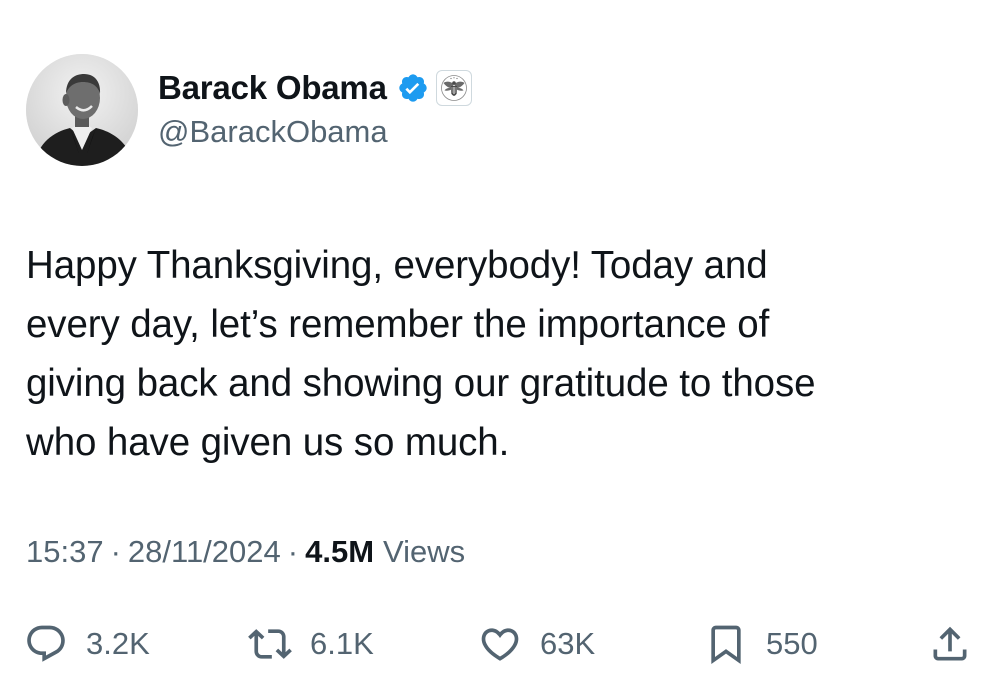 This screenshot has height=696, width=1000. I want to click on share-button, so click(950, 644).